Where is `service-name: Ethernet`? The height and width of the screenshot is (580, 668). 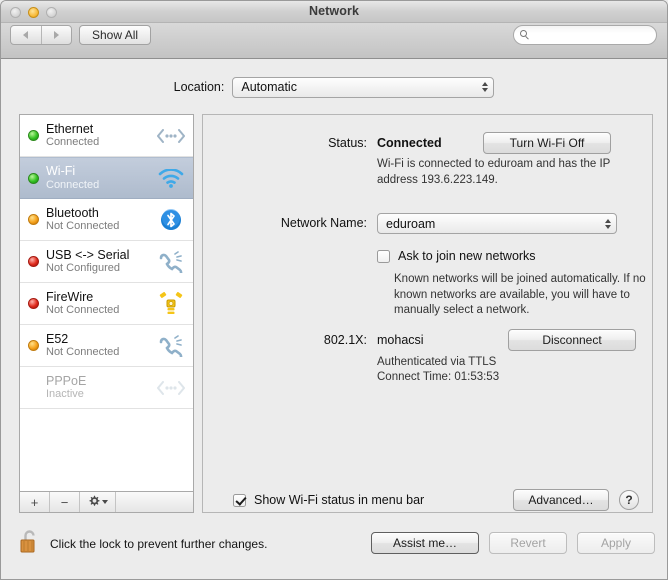
service-name: Ethernet is located at coordinates (70, 128).